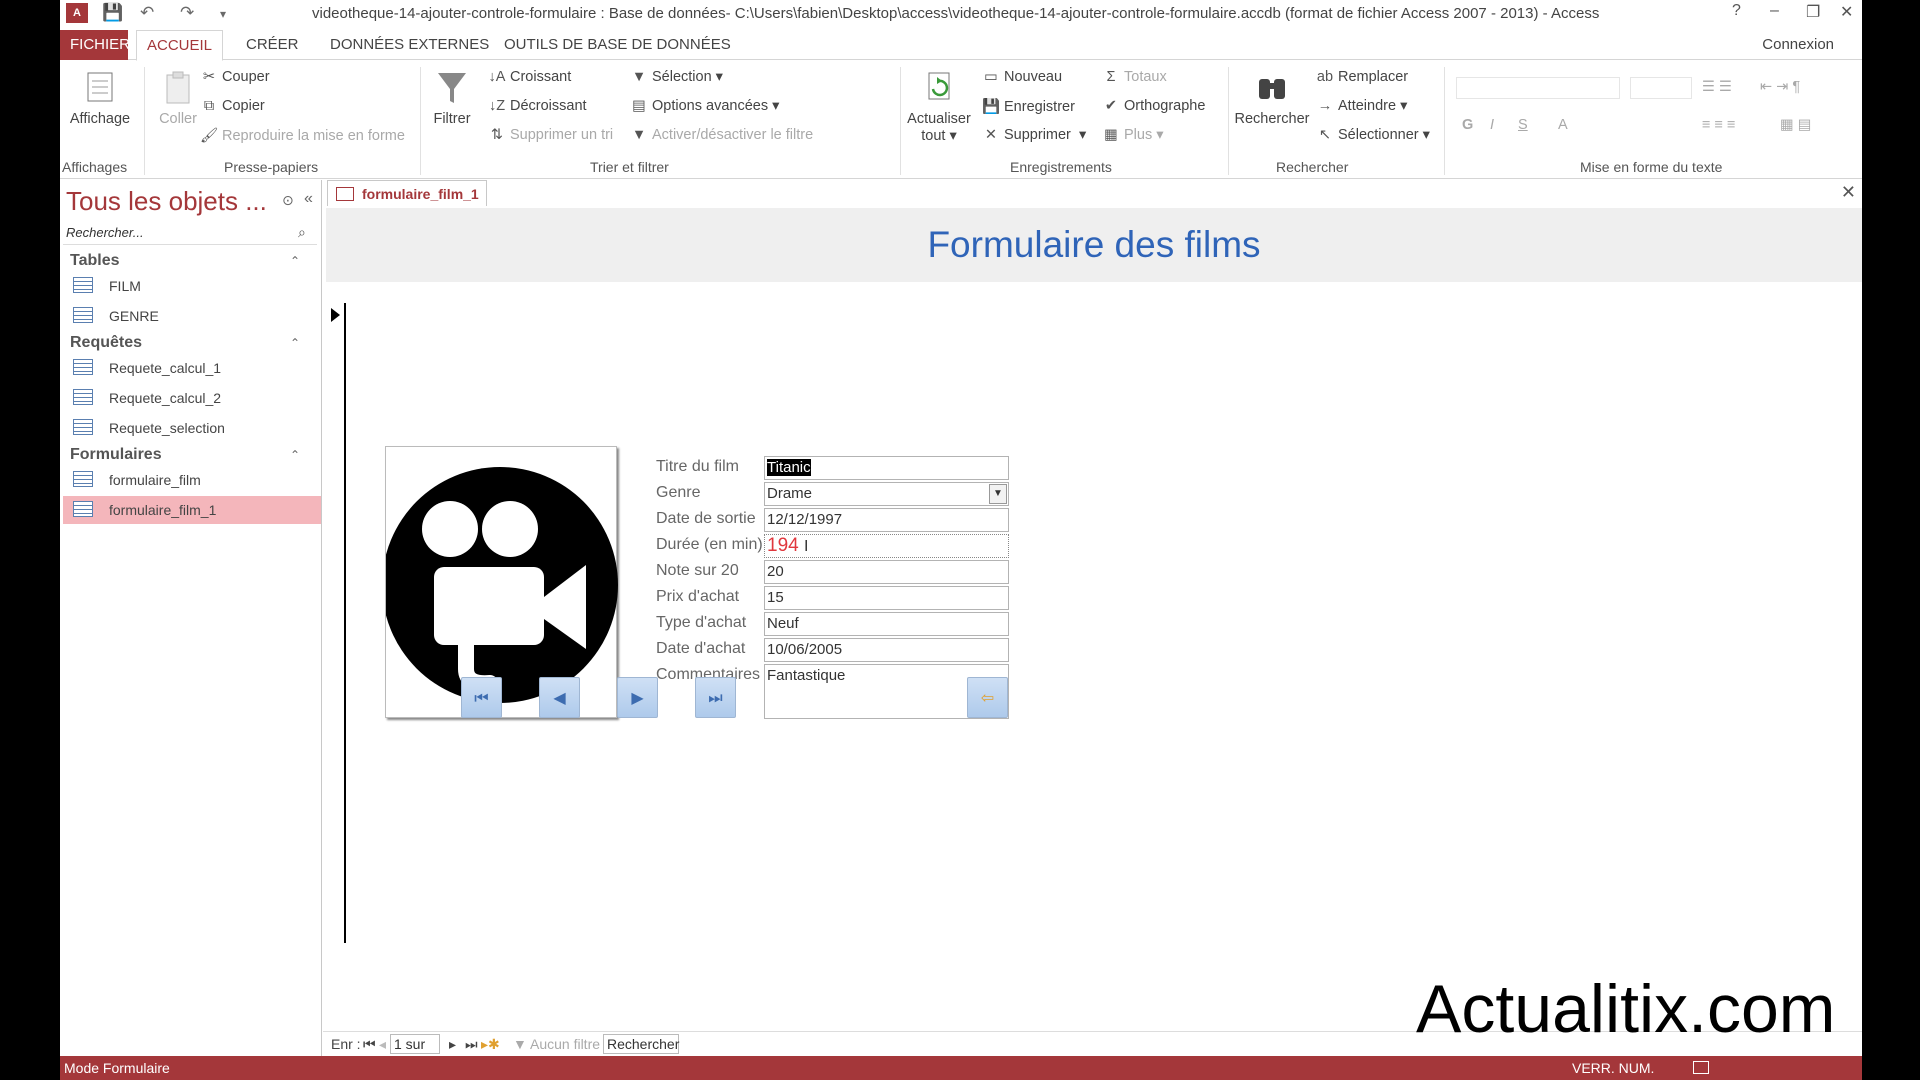  I want to click on affichage-button: Affichage, so click(100, 98).